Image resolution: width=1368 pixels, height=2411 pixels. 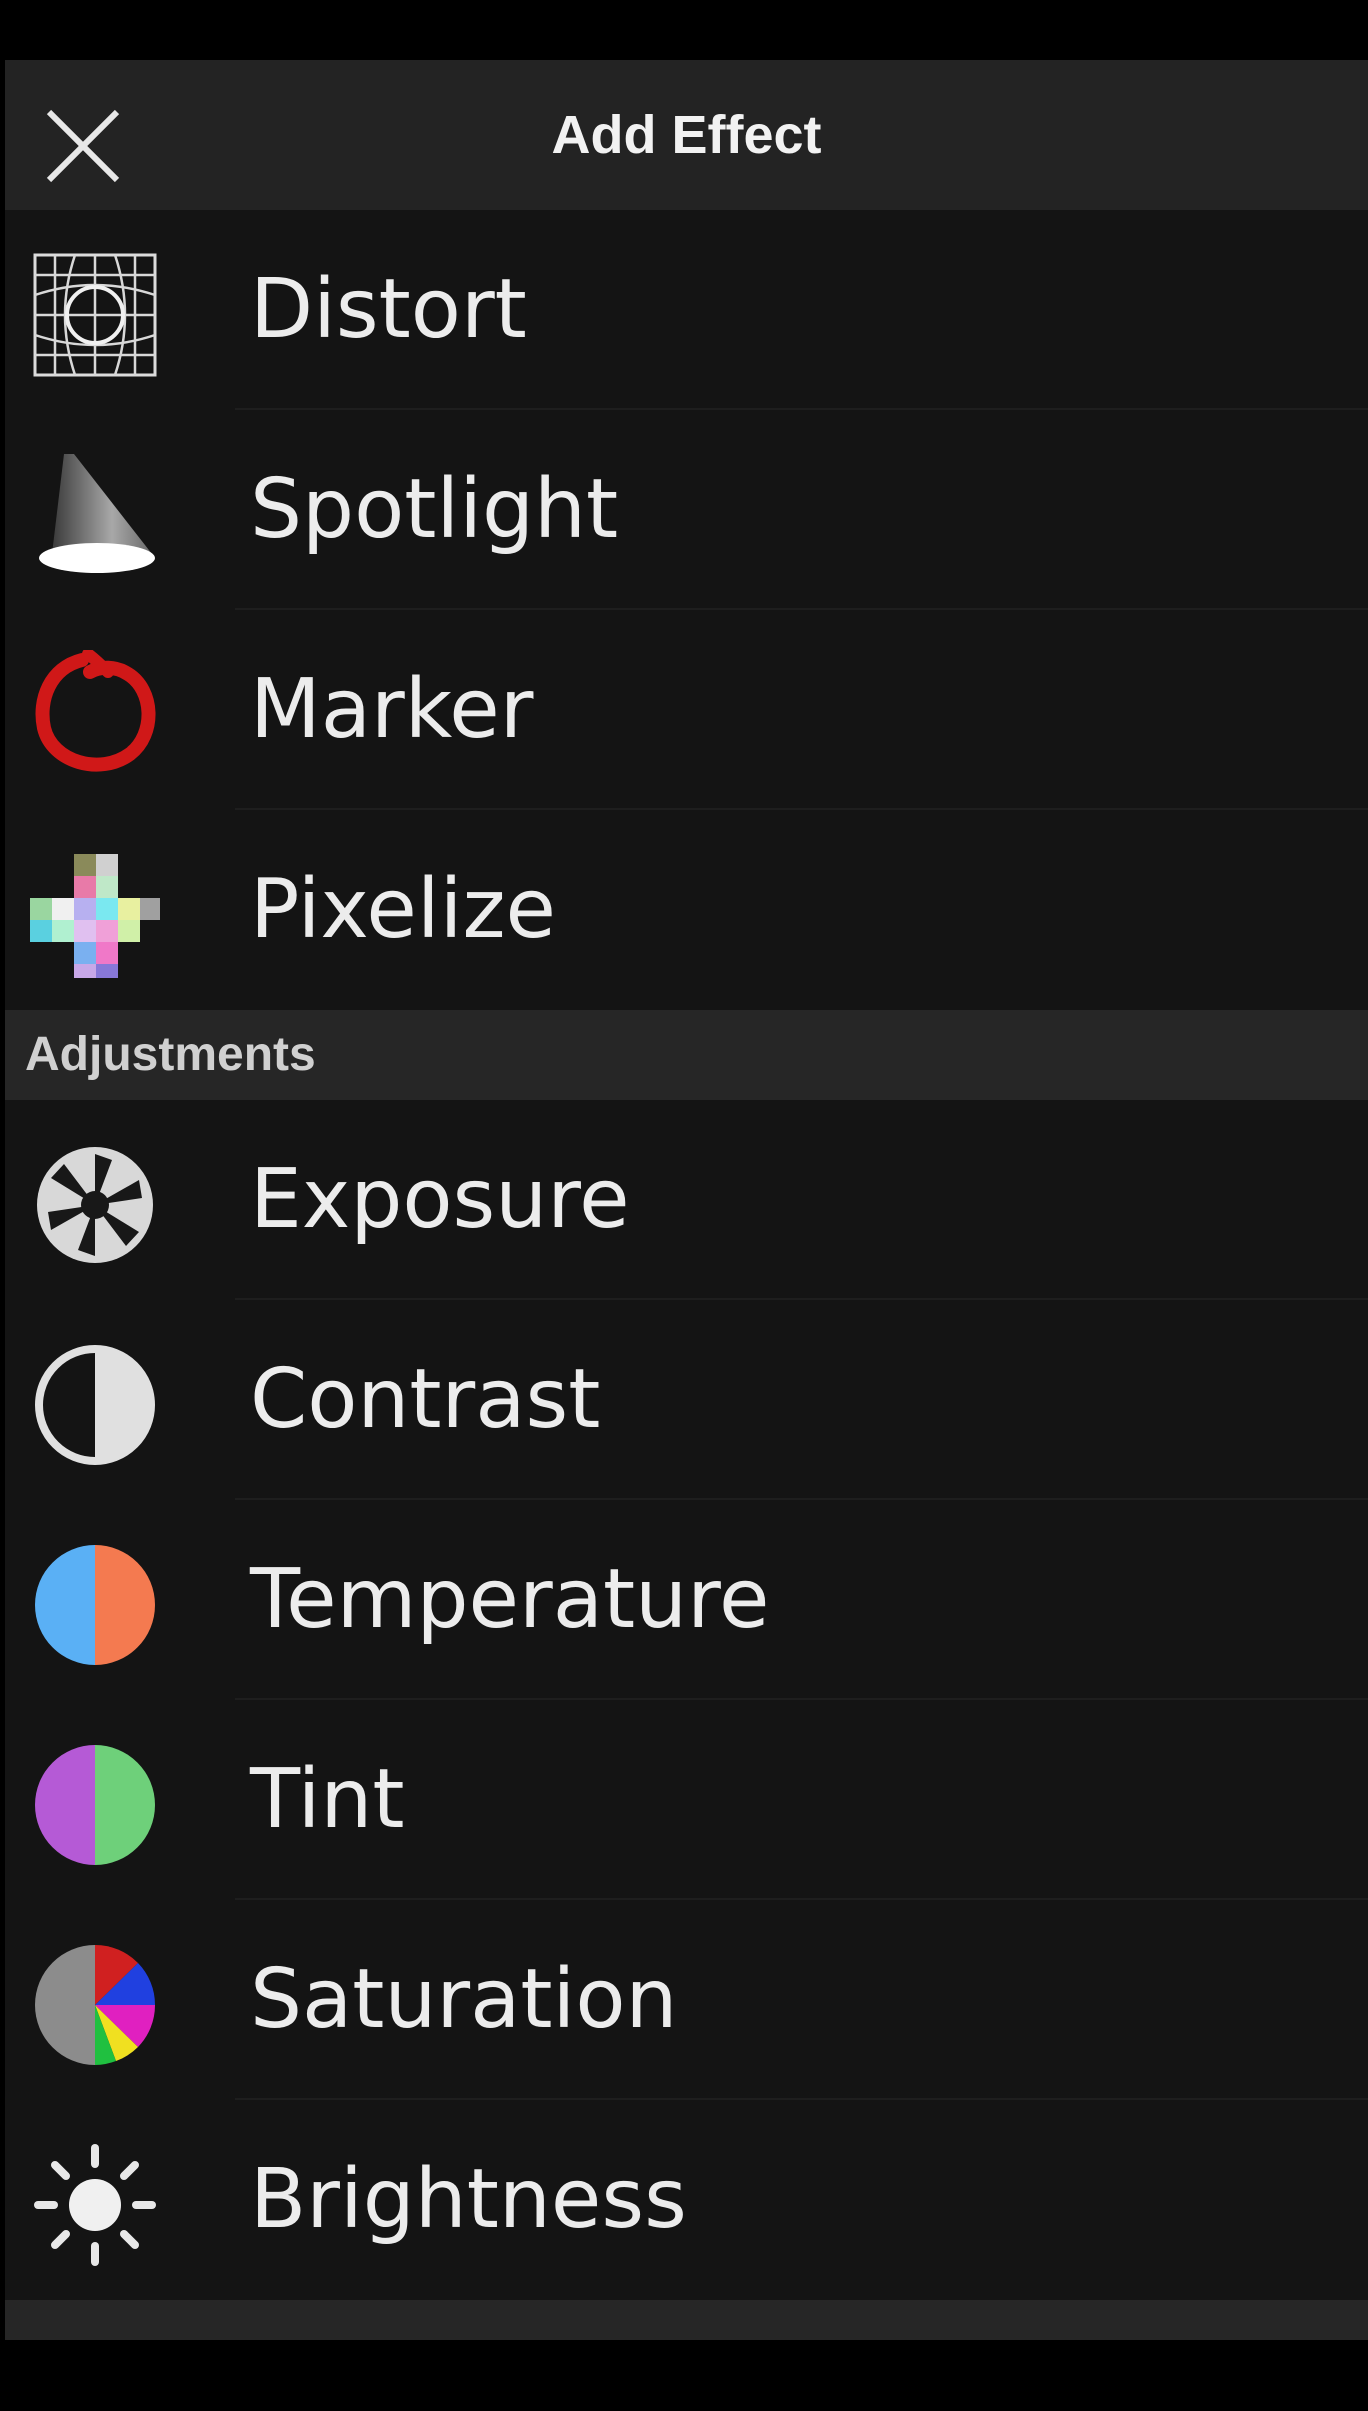 I want to click on navigation-bar-area, so click(x=684, y=2375).